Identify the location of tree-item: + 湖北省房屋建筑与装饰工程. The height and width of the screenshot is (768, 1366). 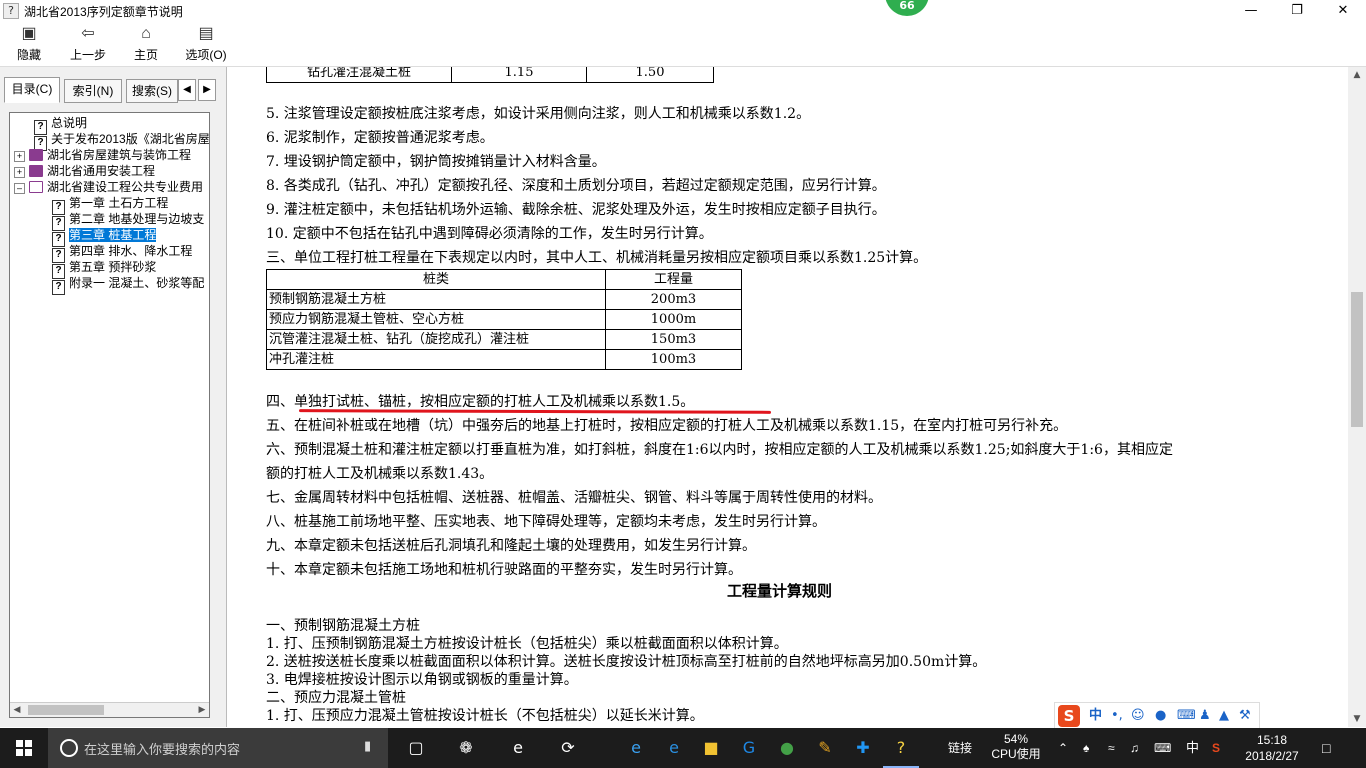
(102, 155).